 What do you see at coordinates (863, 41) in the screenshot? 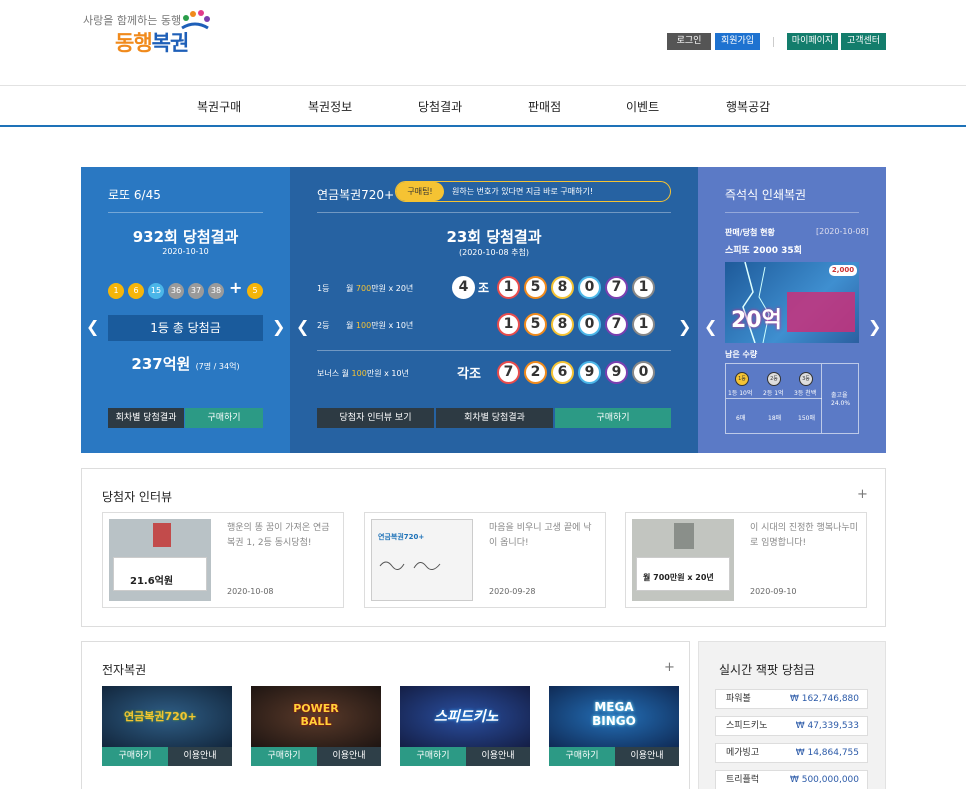
I see `support-button: 고객센터` at bounding box center [863, 41].